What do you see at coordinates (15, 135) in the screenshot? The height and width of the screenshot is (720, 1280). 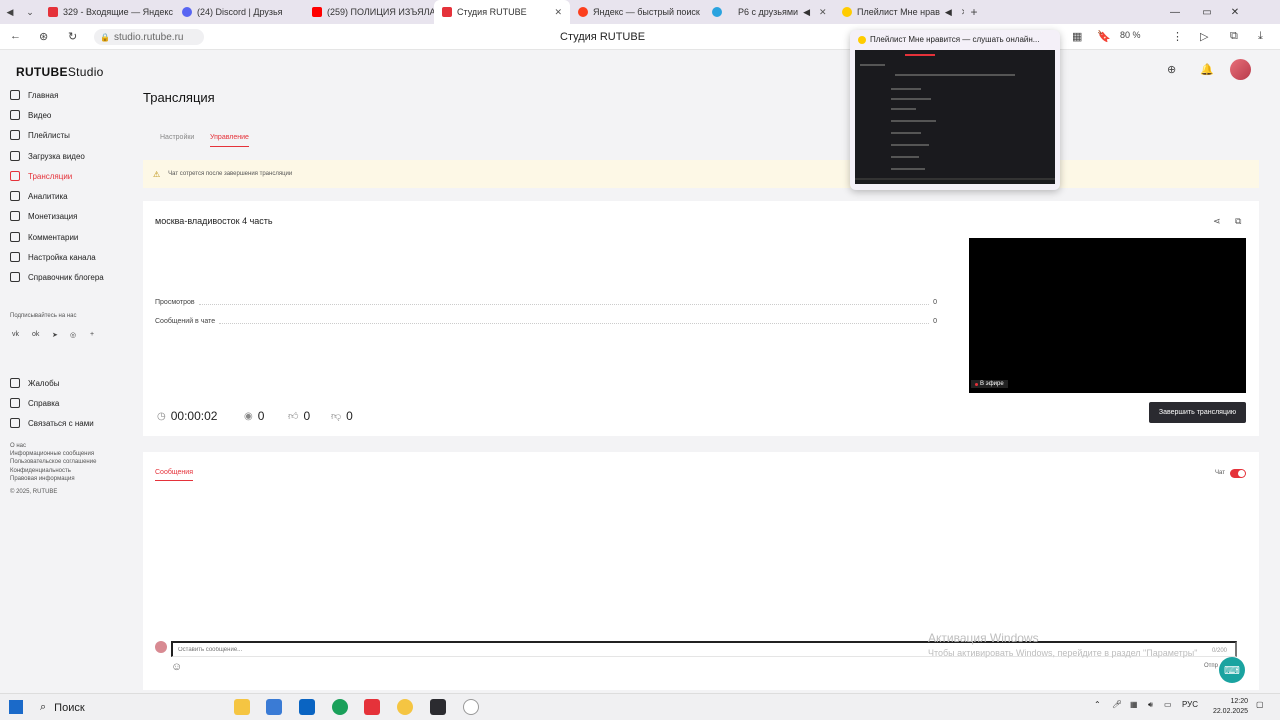 I see `playlist-icon` at bounding box center [15, 135].